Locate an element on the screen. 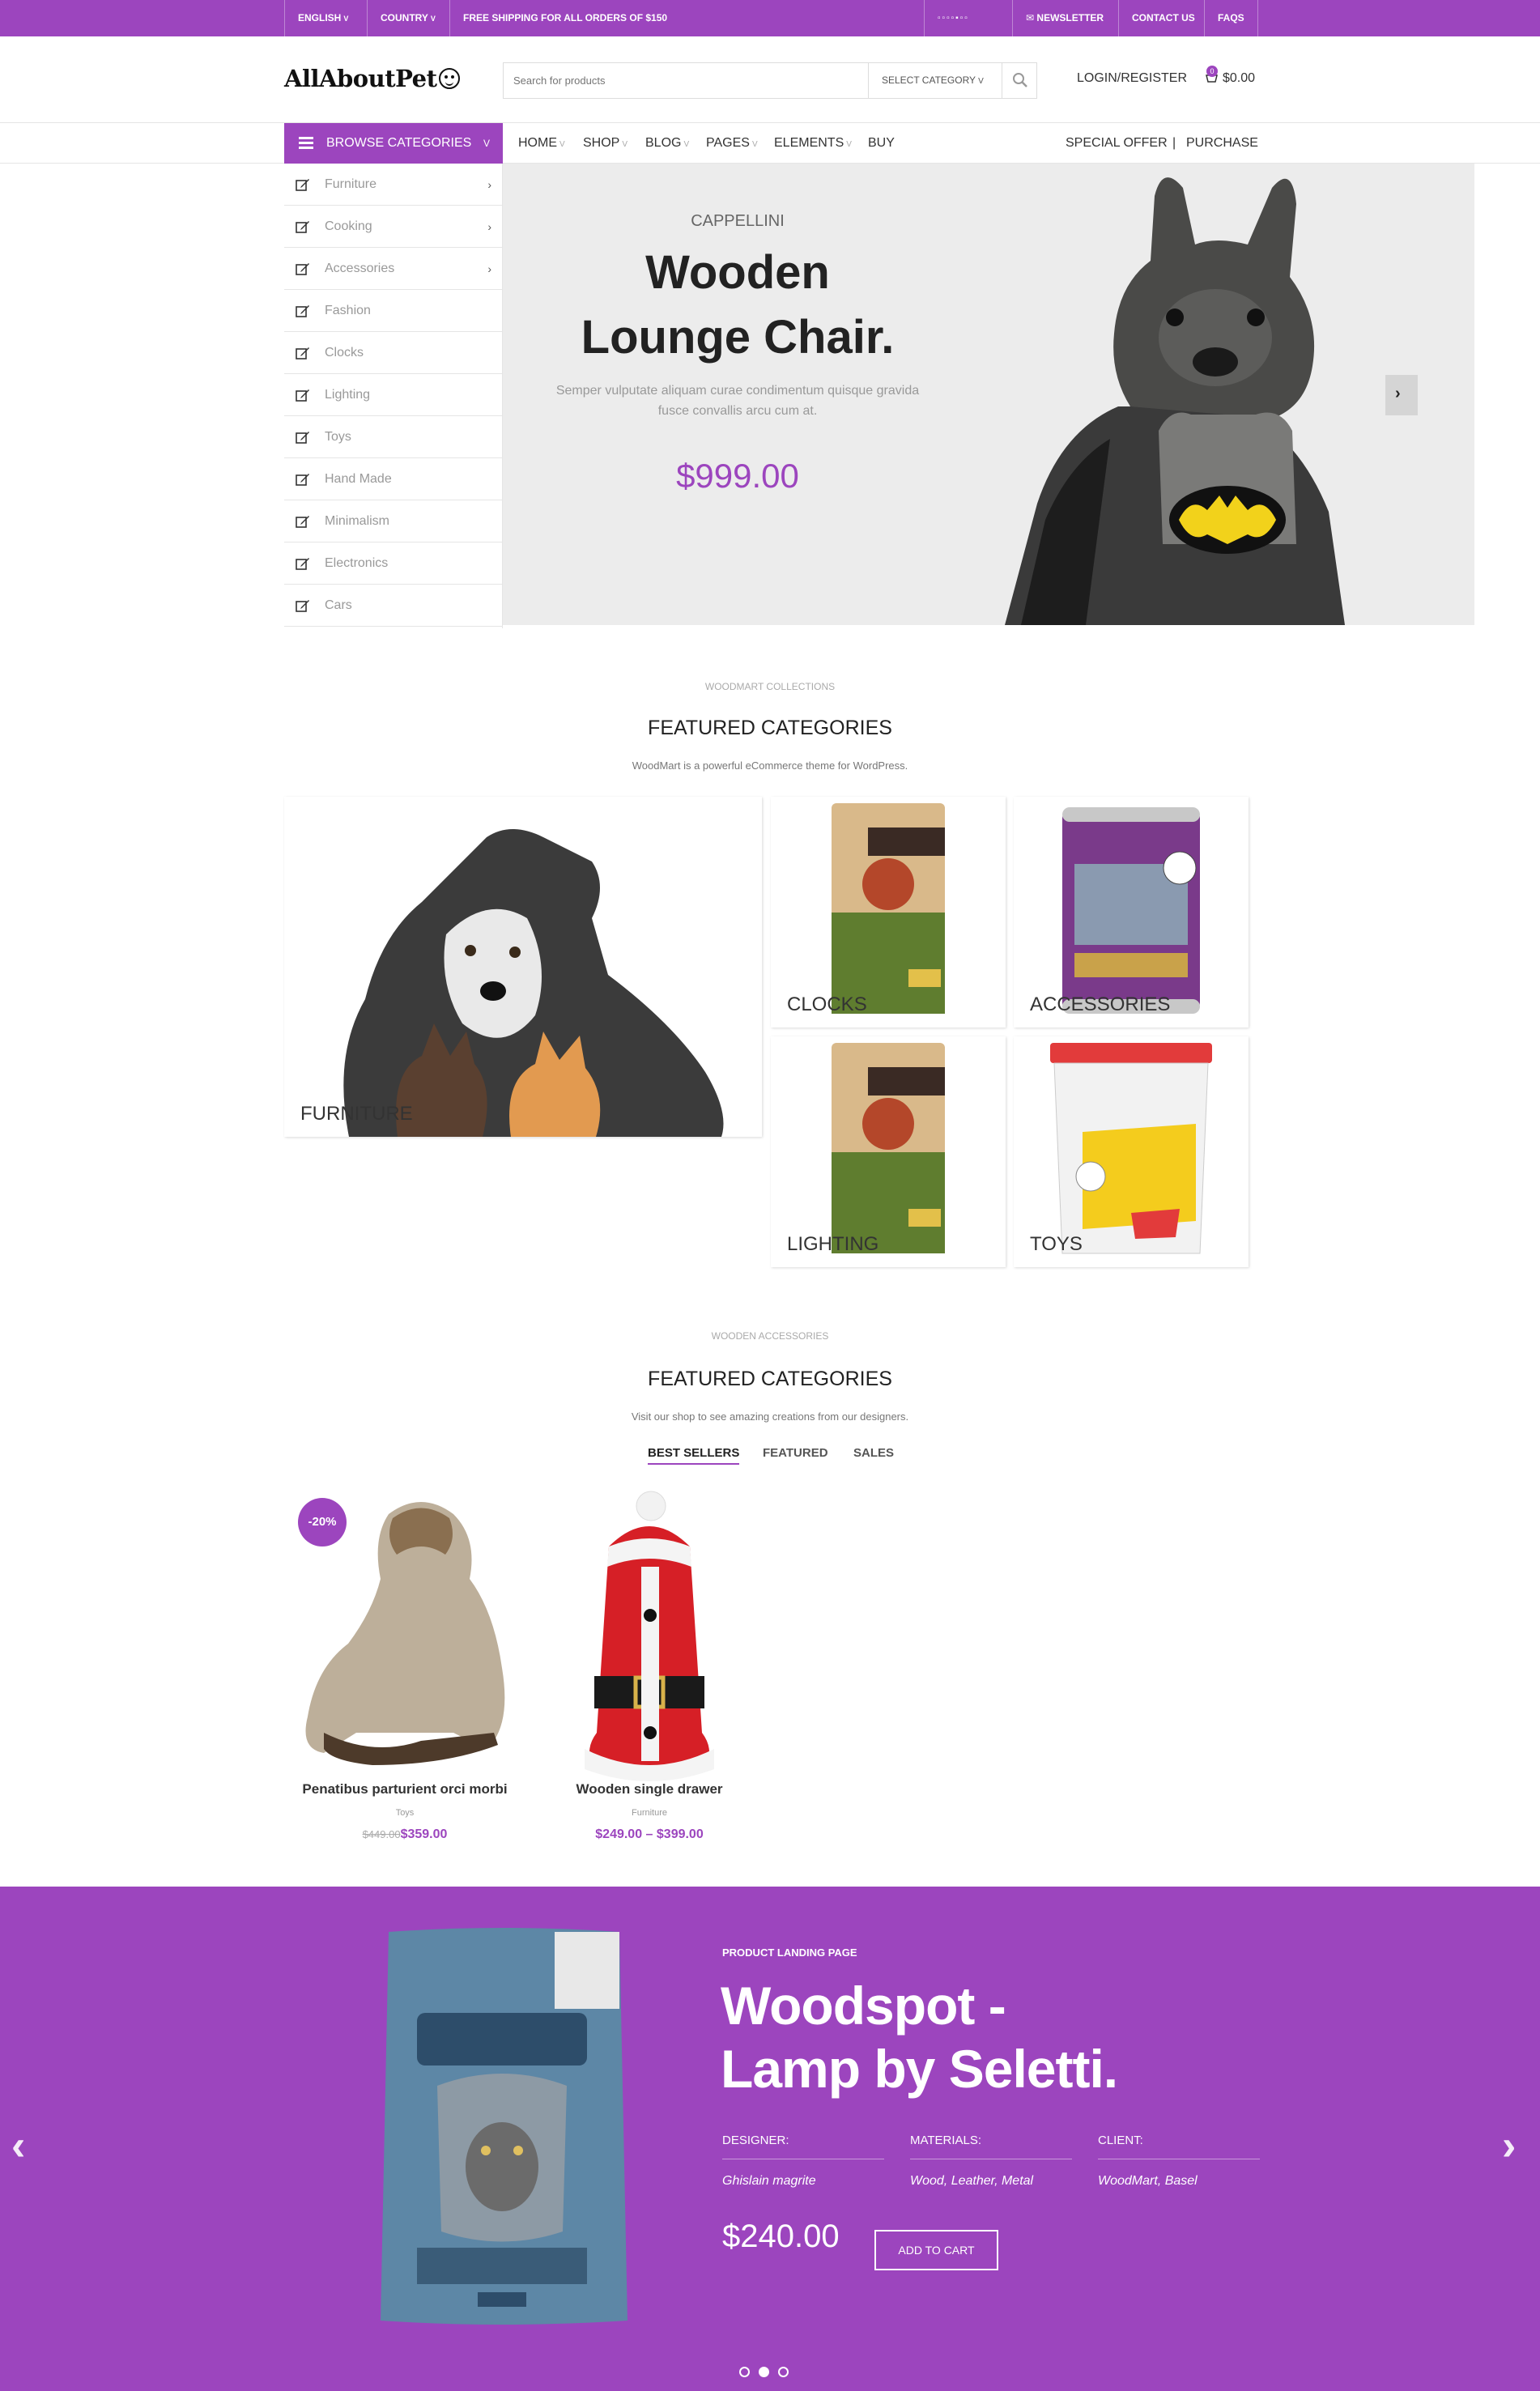 The image size is (1540, 2391). product-card: -20% is located at coordinates (404, 1635).